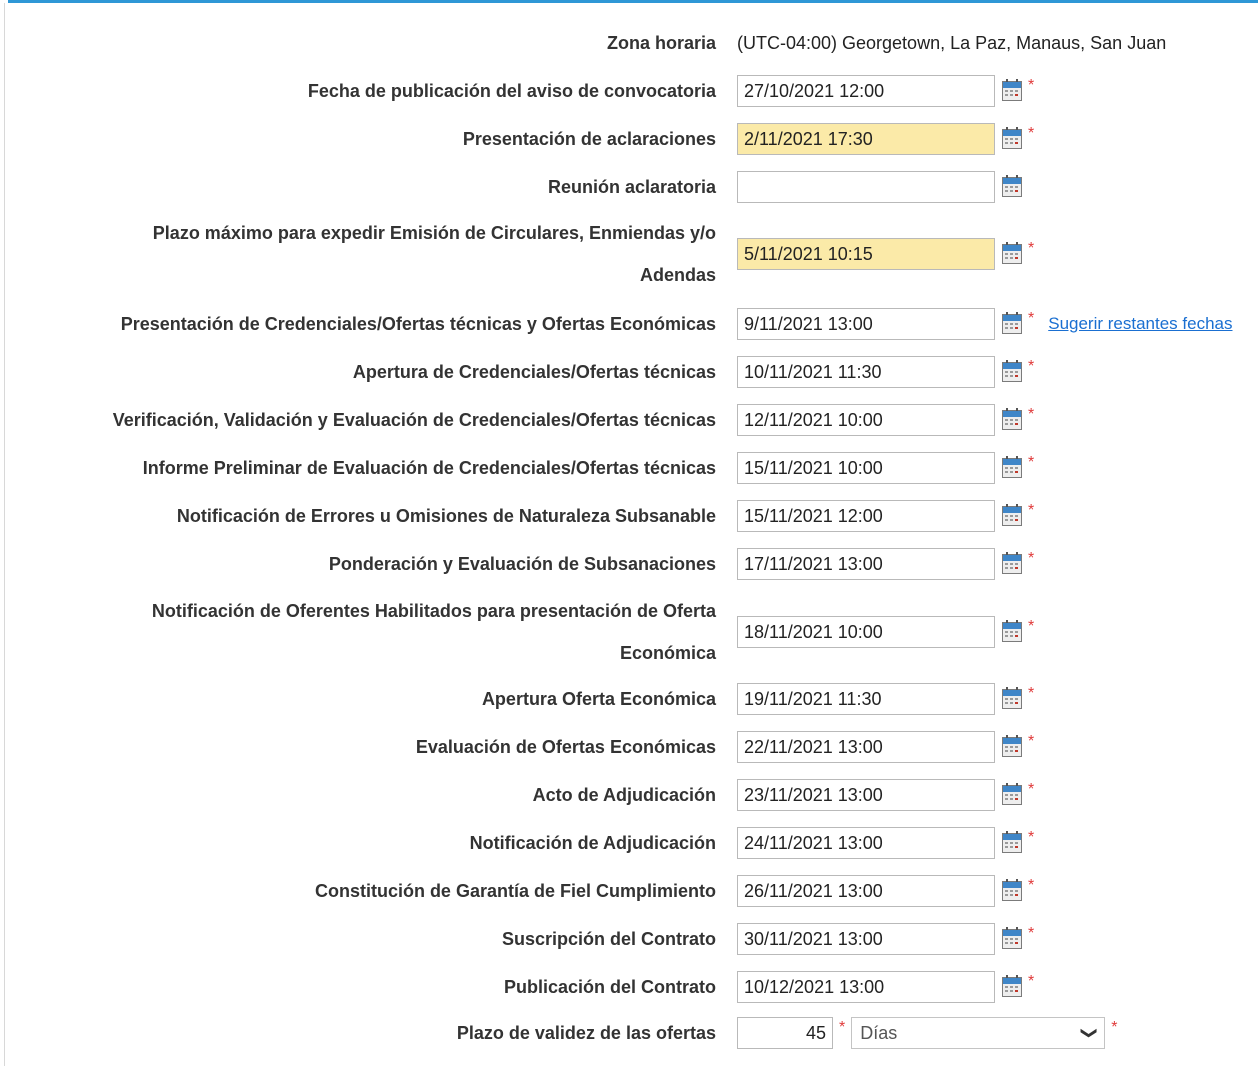  Describe the element at coordinates (978, 1033) in the screenshot. I see `validity-unit-select: Días ❯` at that location.